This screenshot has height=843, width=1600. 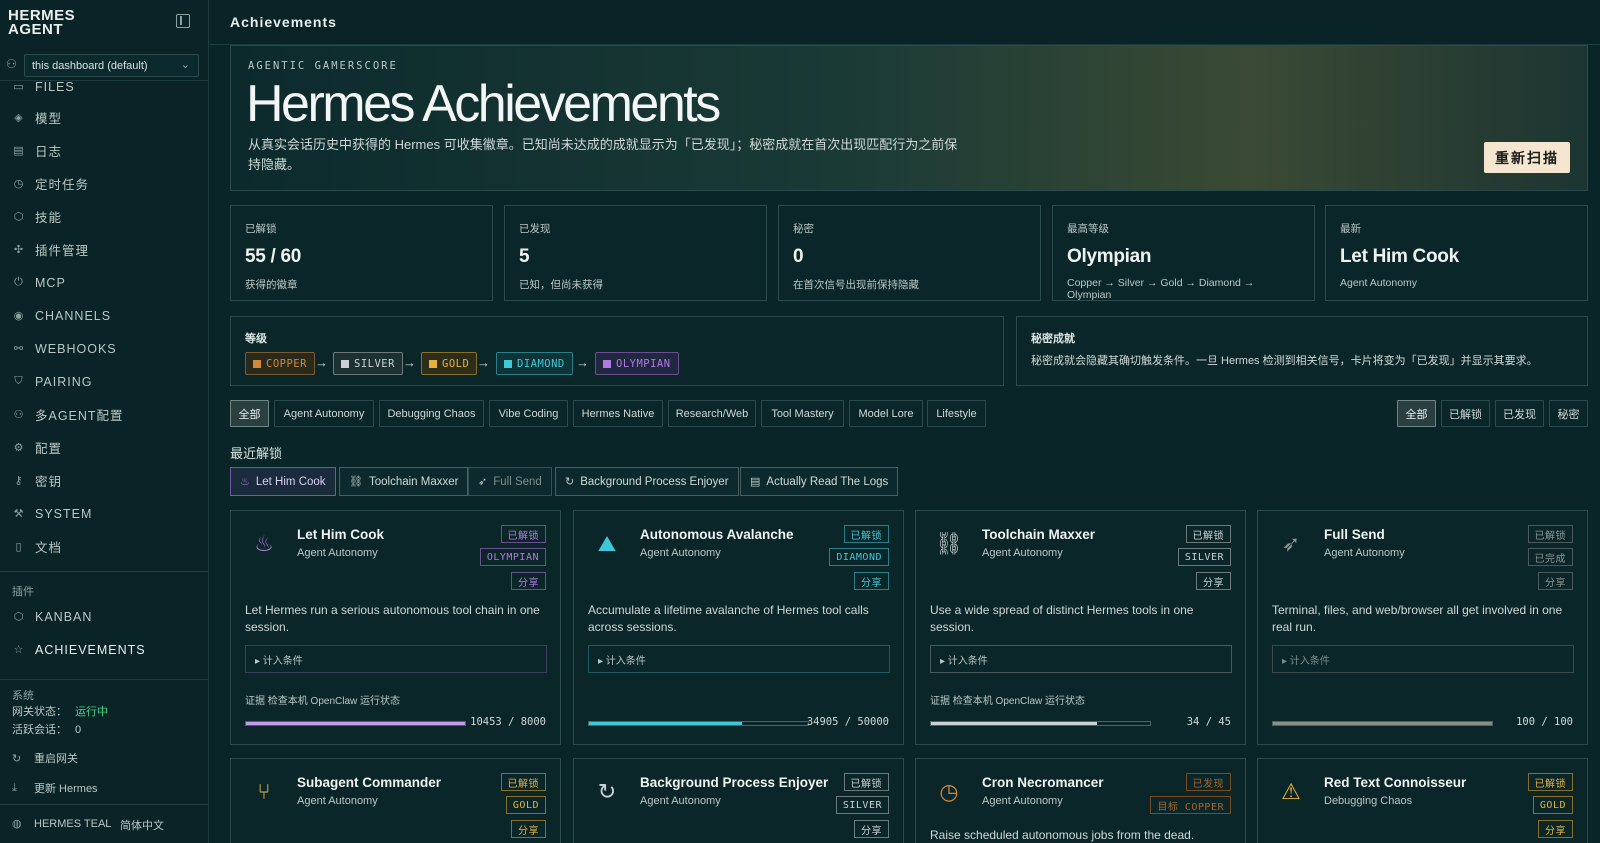 What do you see at coordinates (283, 481) in the screenshot?
I see `recent-chip-let-him-cook: ♨ Let Him Cook` at bounding box center [283, 481].